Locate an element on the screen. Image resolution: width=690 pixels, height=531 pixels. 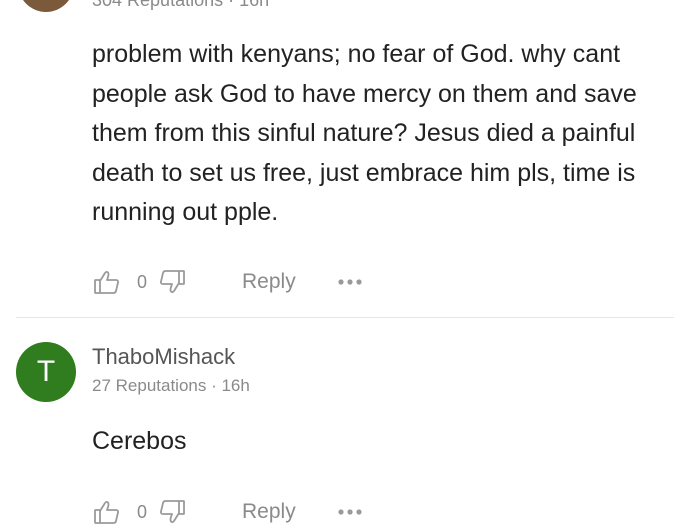
comment-meta: 27 Reputations · 16h is located at coordinates (171, 385).